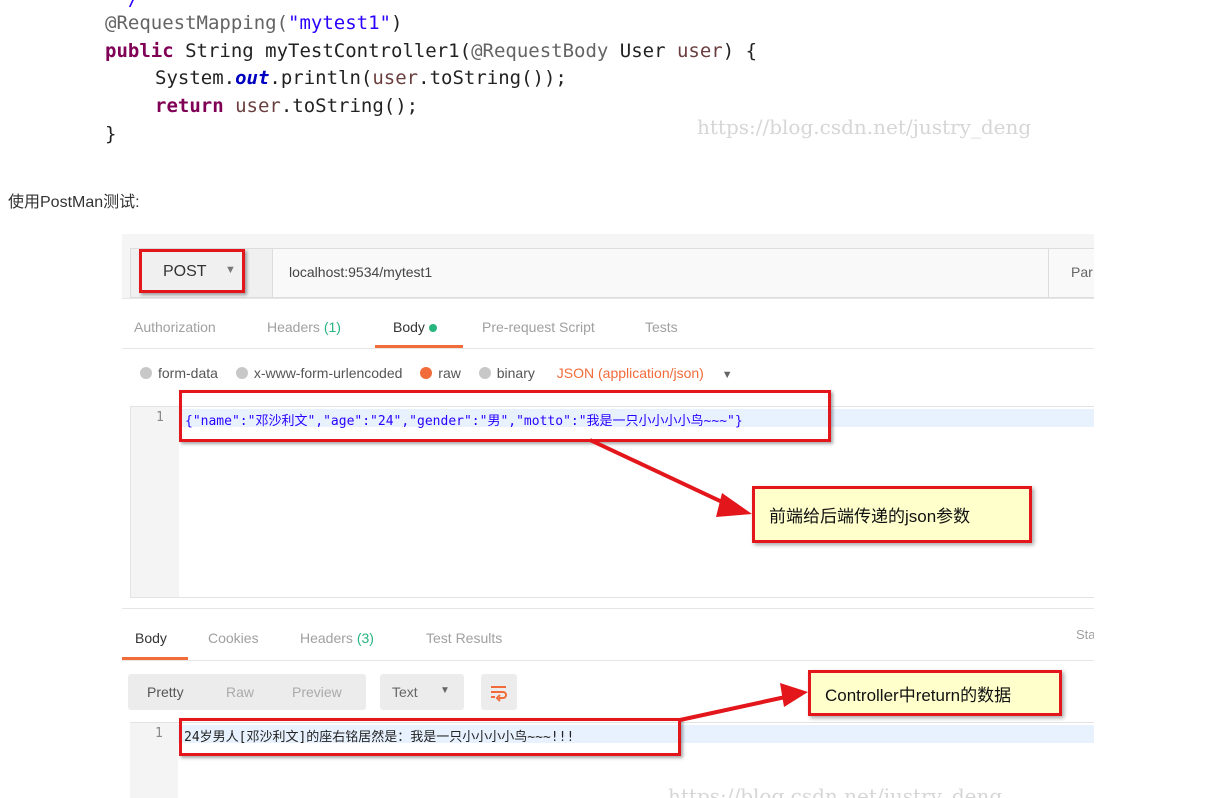 This screenshot has height=798, width=1210. Describe the element at coordinates (735, 708) in the screenshot. I see `arrow-response` at that location.